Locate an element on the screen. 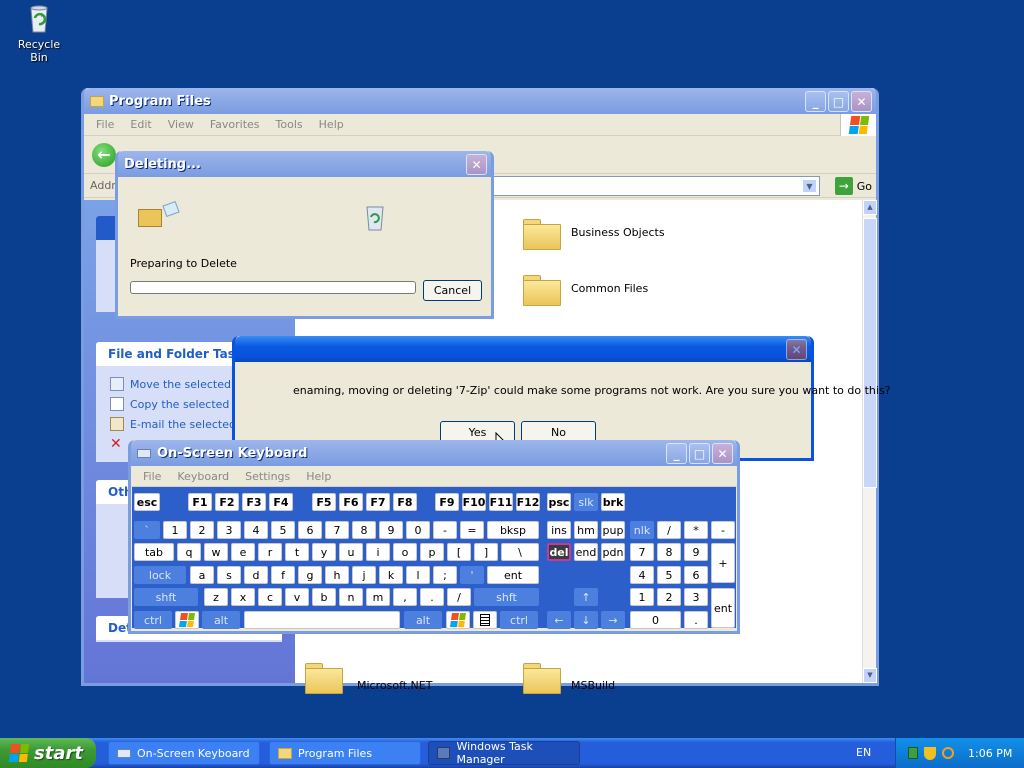  task-manager-tray-icon is located at coordinates (913, 753).